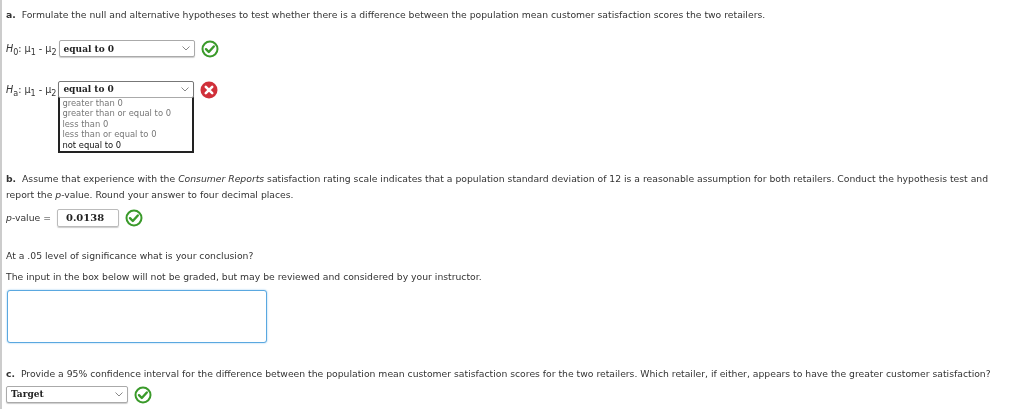 Image resolution: width=1024 pixels, height=409 pixels. What do you see at coordinates (126, 134) in the screenshot?
I see `dropdown-option: less than or equal to 0` at bounding box center [126, 134].